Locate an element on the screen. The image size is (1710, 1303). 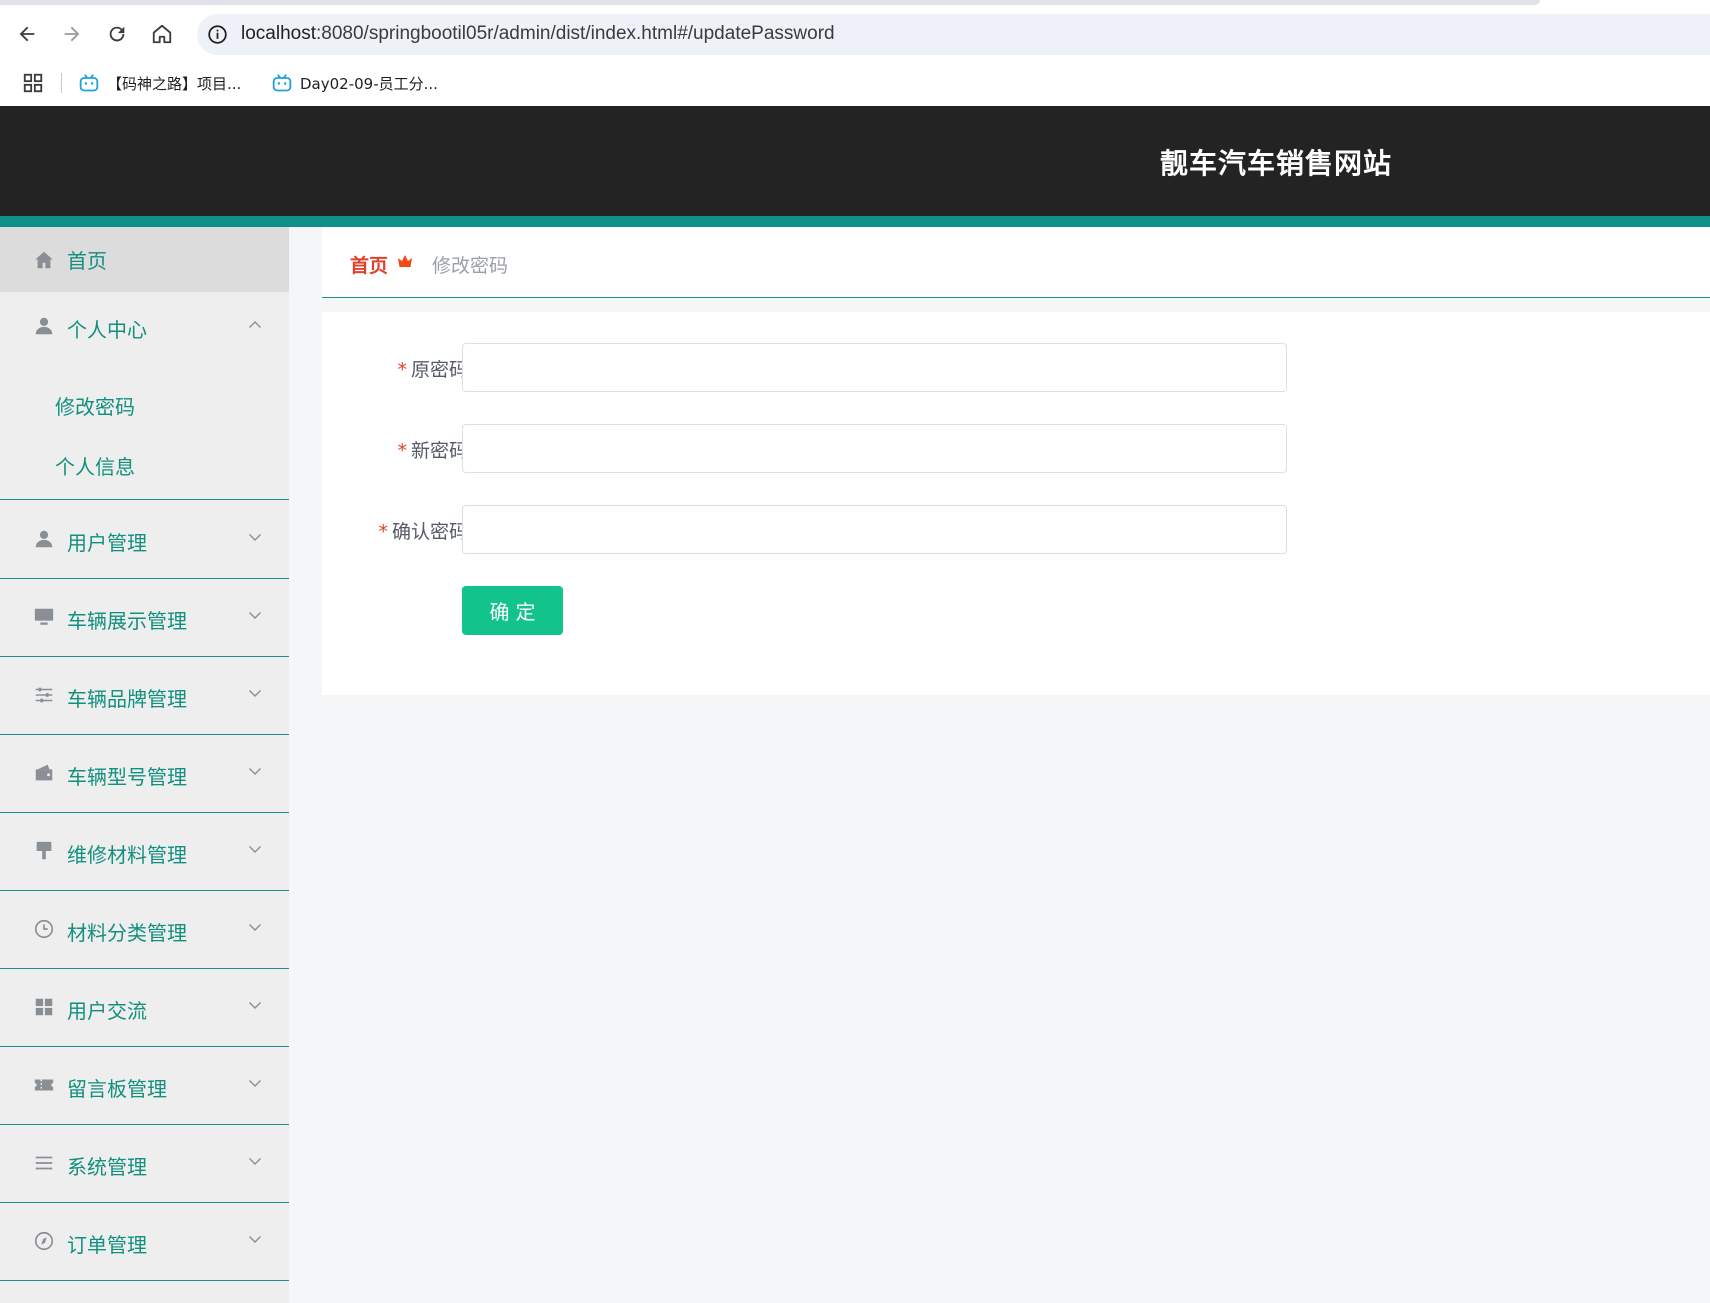
new-password-label: * 新密码 is located at coordinates (432, 449).